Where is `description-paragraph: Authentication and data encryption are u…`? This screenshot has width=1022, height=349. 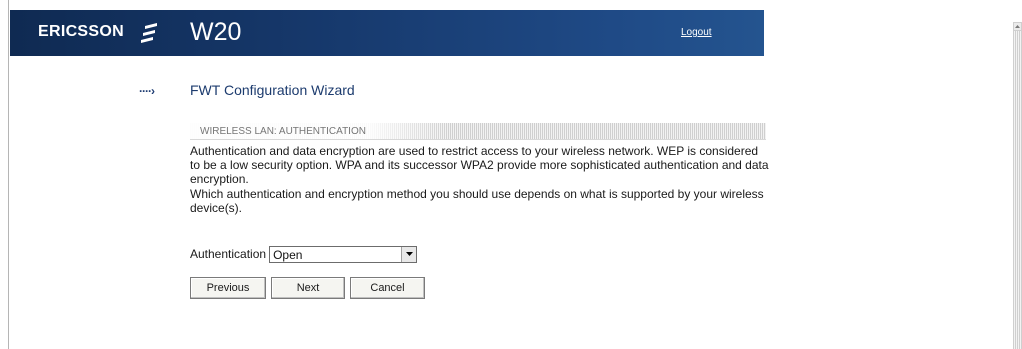 description-paragraph: Authentication and data encryption are u… is located at coordinates (479, 165).